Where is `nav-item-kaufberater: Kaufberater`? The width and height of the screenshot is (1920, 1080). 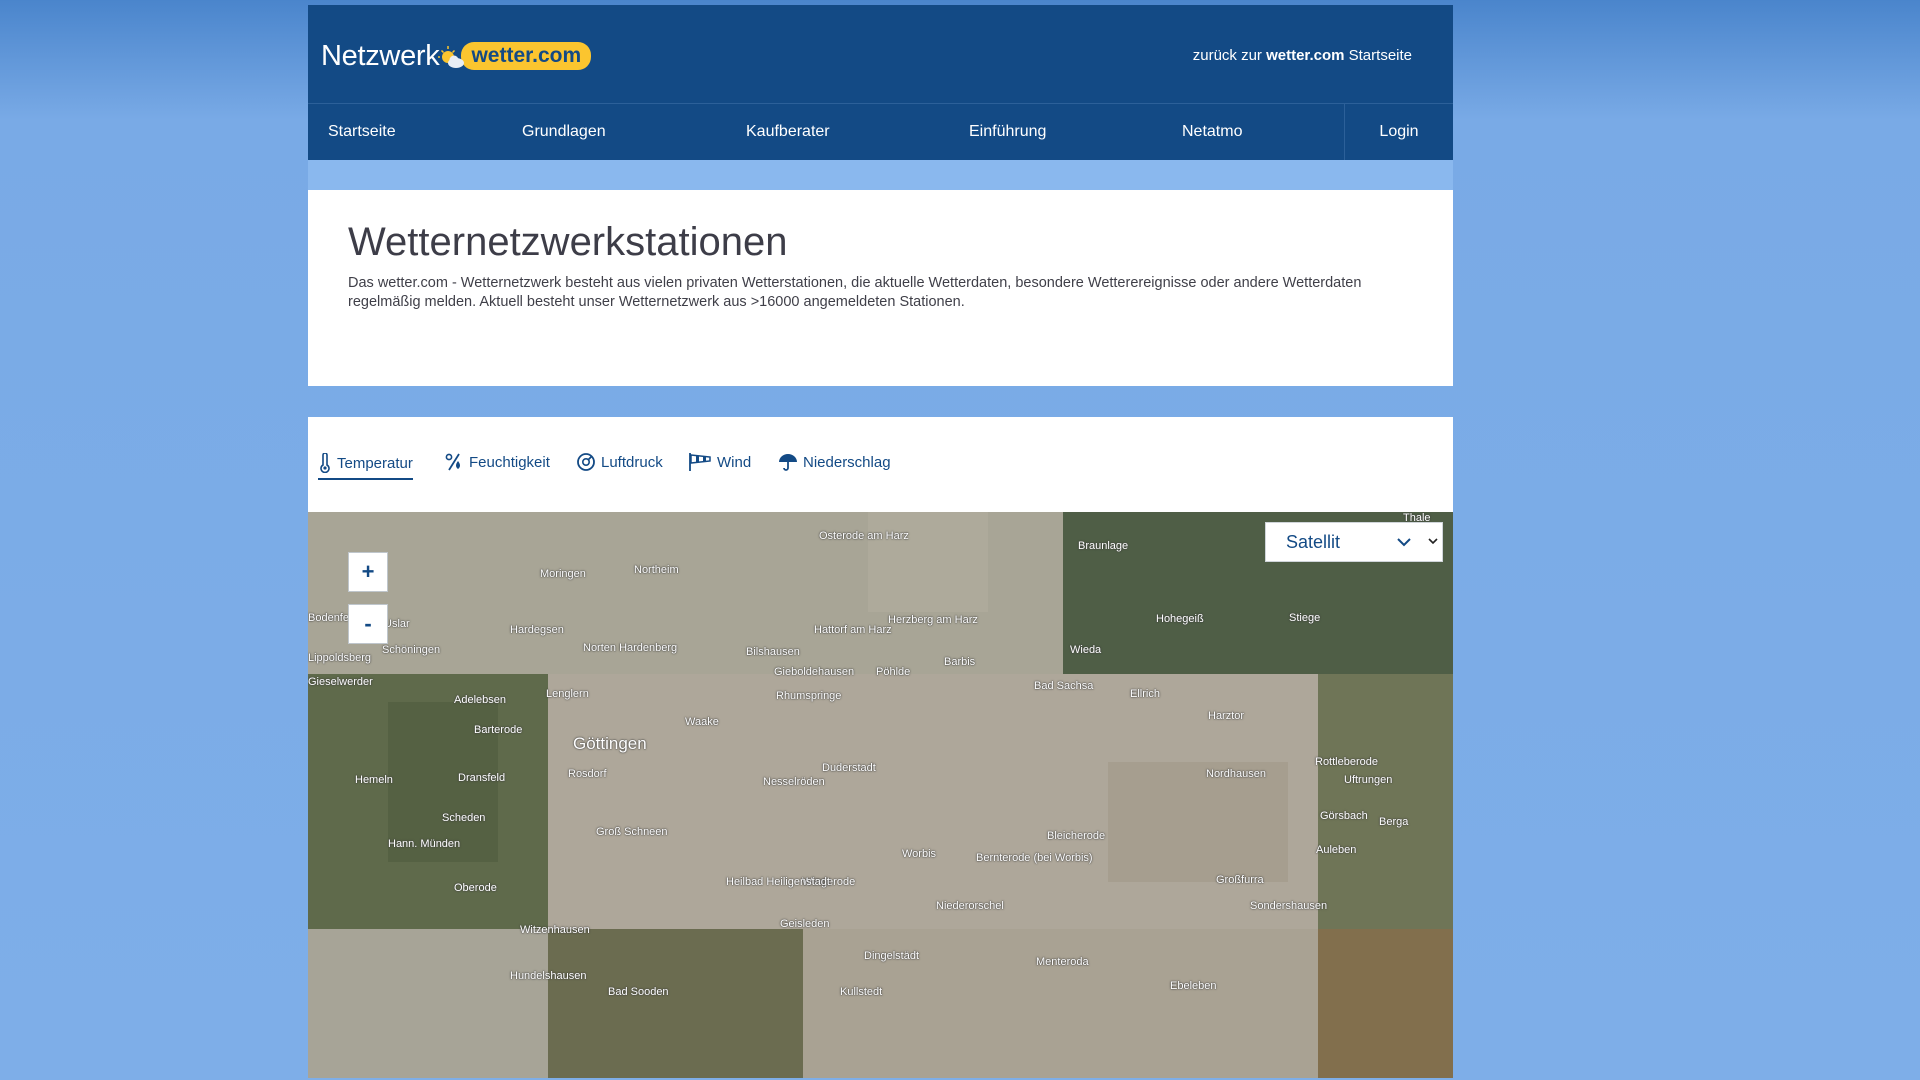 nav-item-kaufberater: Kaufberater is located at coordinates (788, 132).